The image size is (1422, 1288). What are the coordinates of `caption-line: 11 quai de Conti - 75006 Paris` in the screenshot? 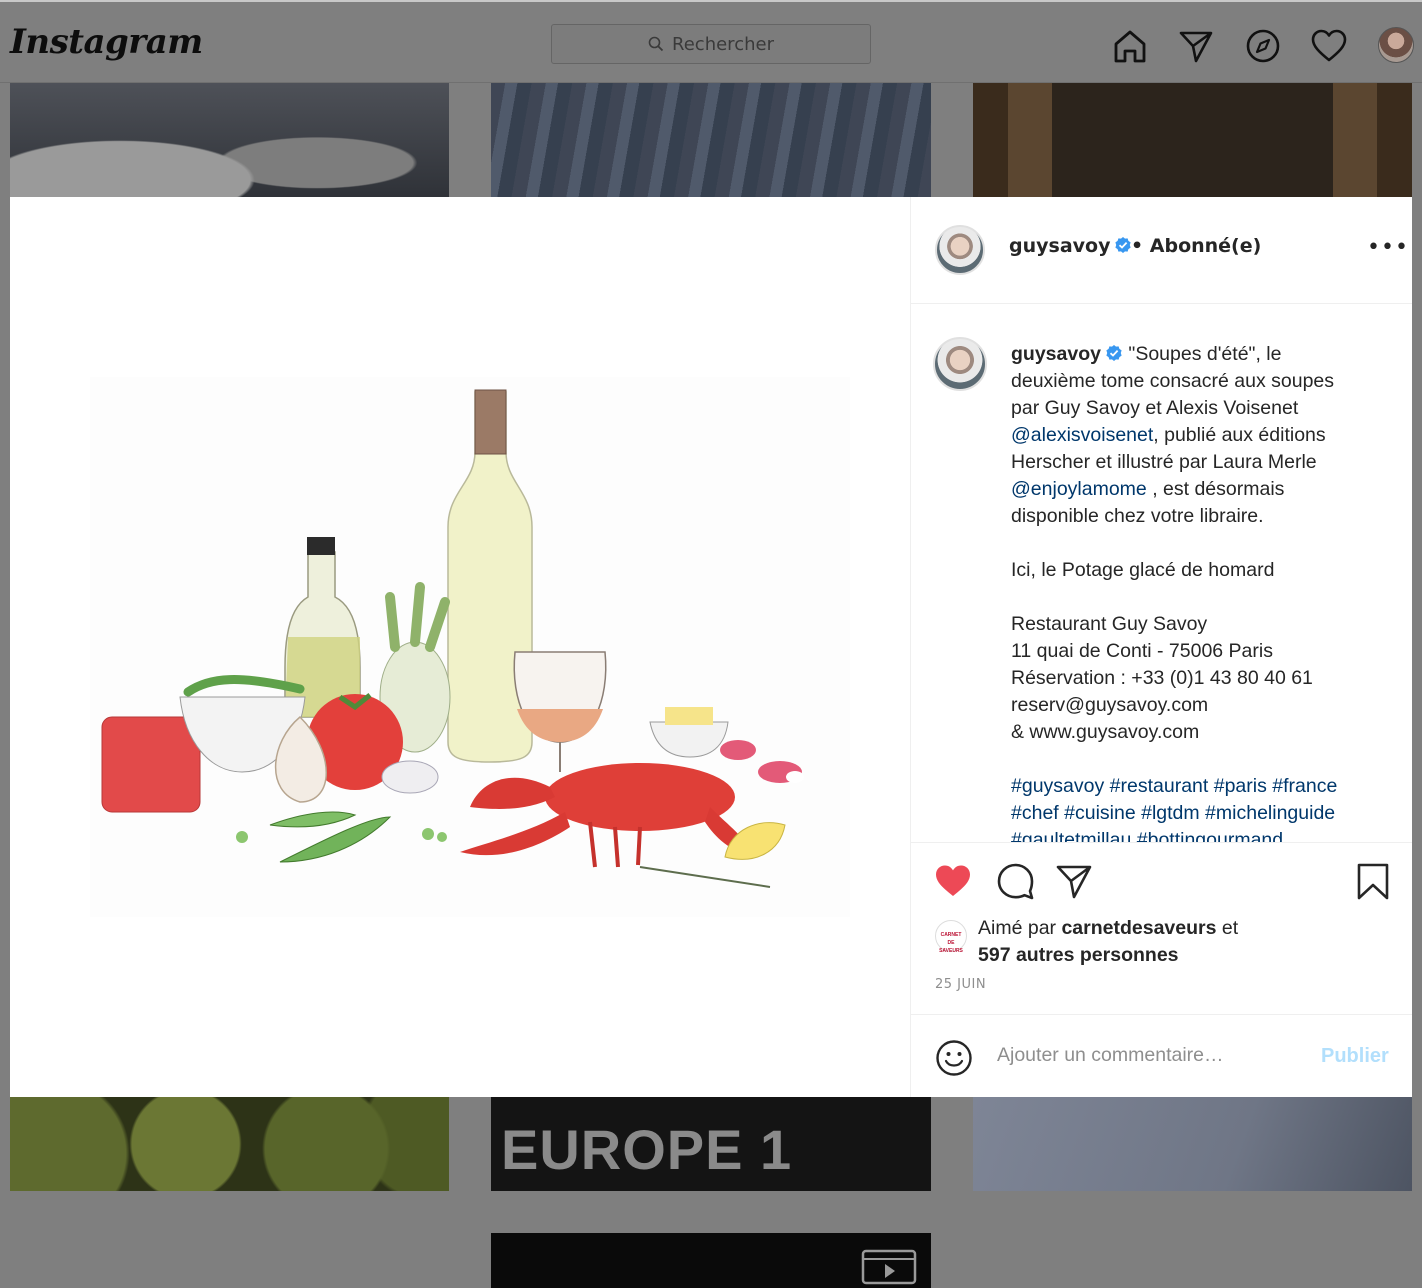 It's located at (1196, 651).